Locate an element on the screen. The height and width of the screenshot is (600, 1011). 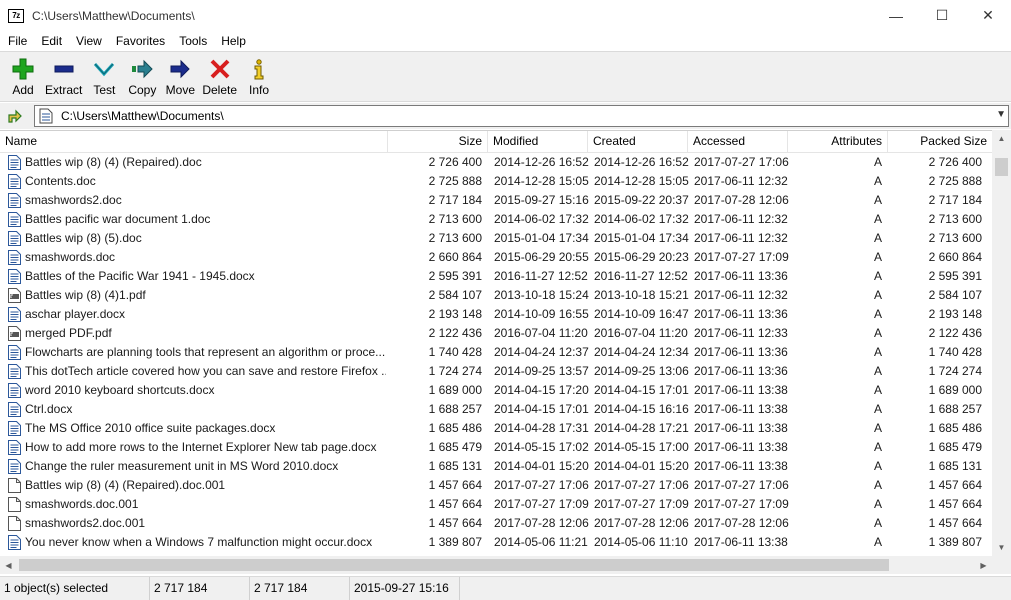
file-name: word 2010 keyboard shortcuts.docx is located at coordinates (120, 390).